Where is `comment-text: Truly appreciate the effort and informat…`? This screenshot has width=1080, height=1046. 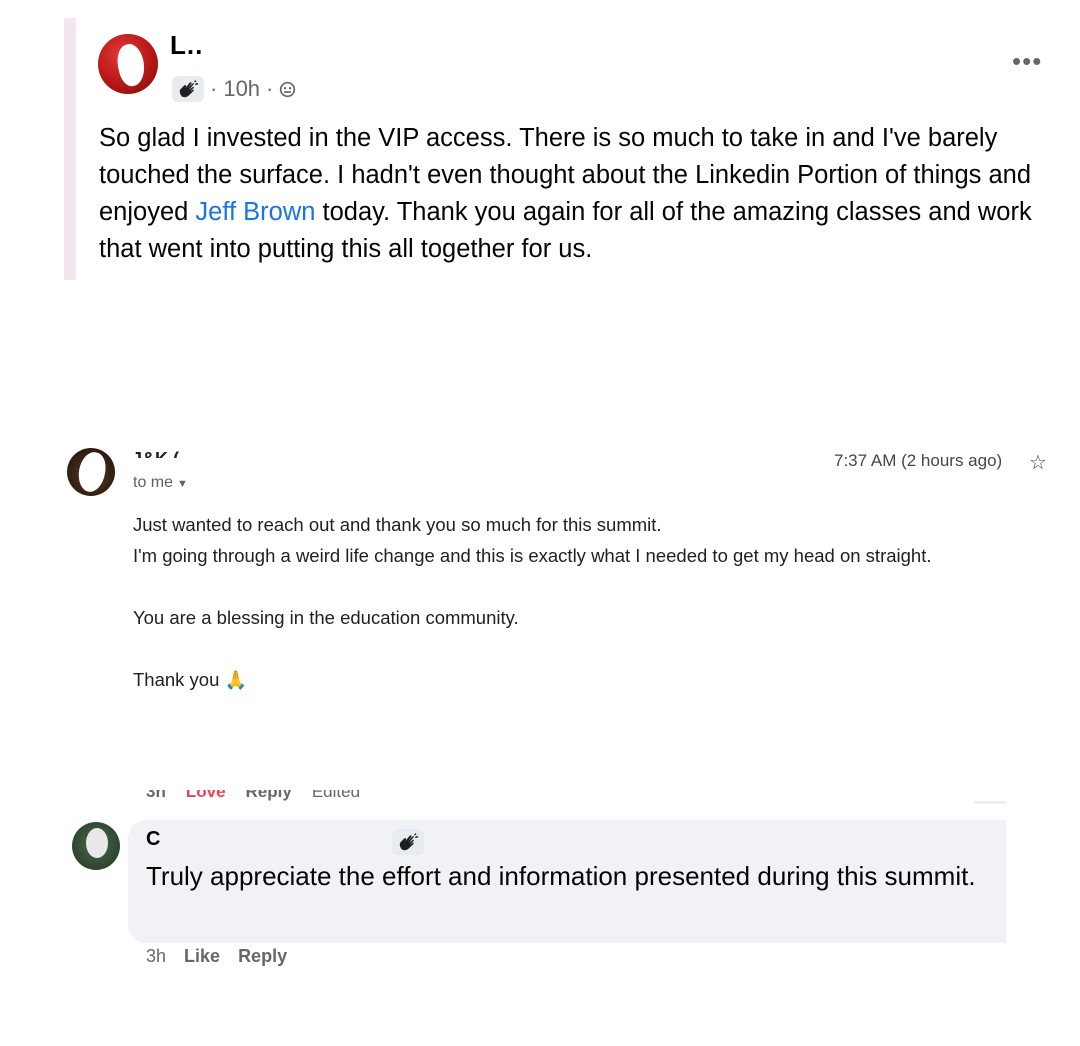 comment-text: Truly appreciate the effort and informat… is located at coordinates (561, 876).